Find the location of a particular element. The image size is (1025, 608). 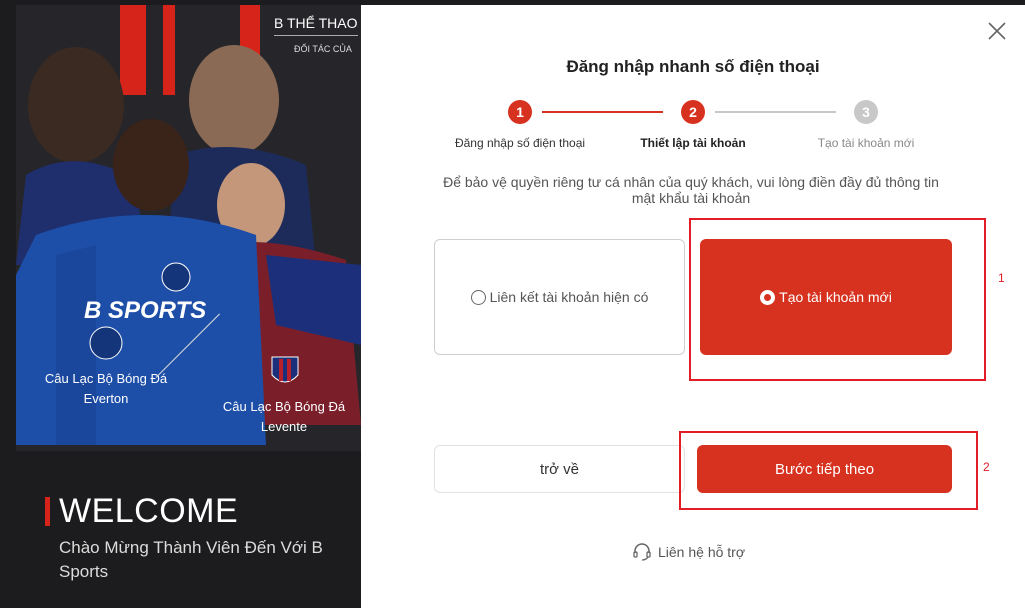

close-icon is located at coordinates (997, 31).